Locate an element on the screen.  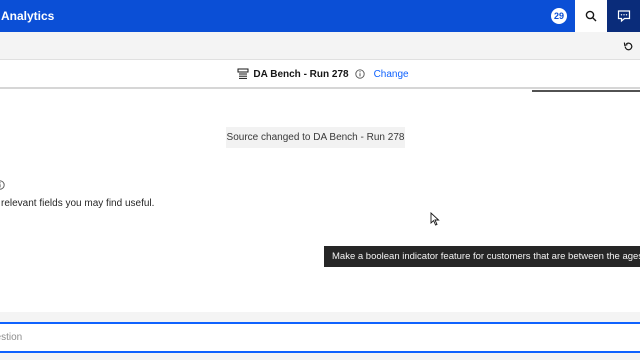
change-source-link: Change is located at coordinates (391, 74).